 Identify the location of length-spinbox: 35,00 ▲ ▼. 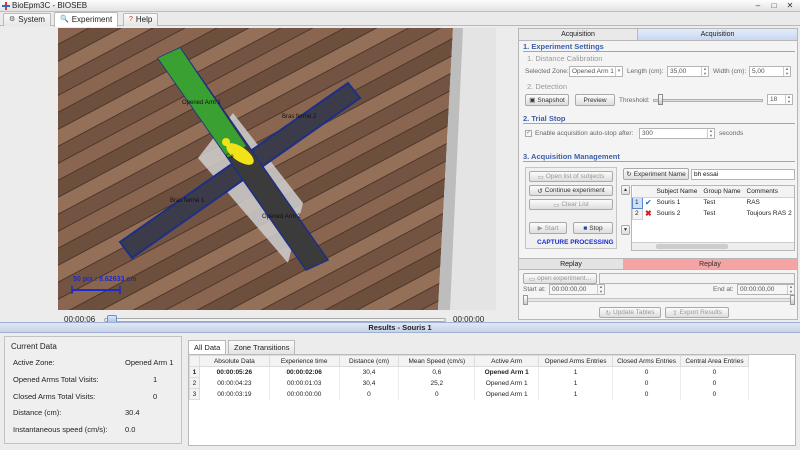
(688, 71).